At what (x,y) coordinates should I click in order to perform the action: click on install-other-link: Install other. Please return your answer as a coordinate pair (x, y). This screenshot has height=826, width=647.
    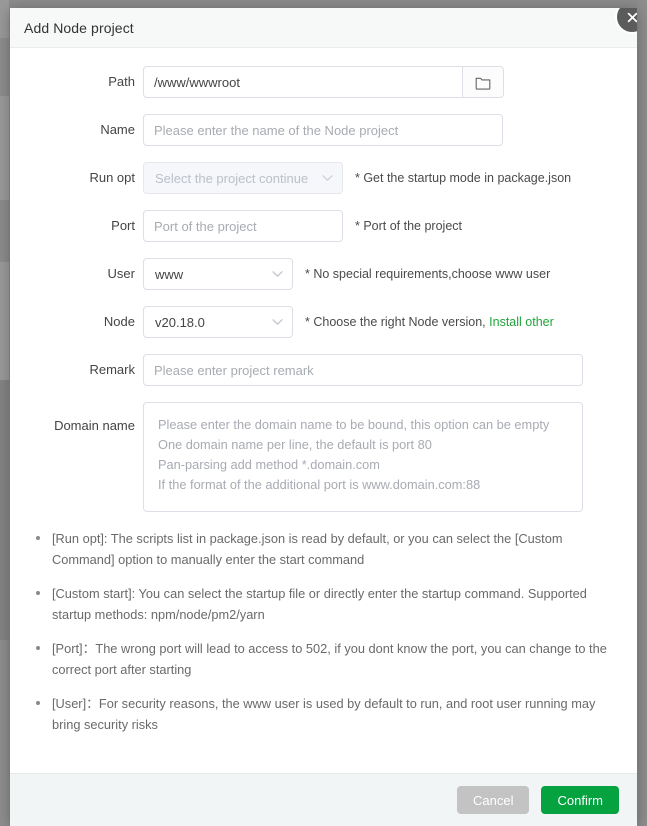
    Looking at the image, I should click on (521, 322).